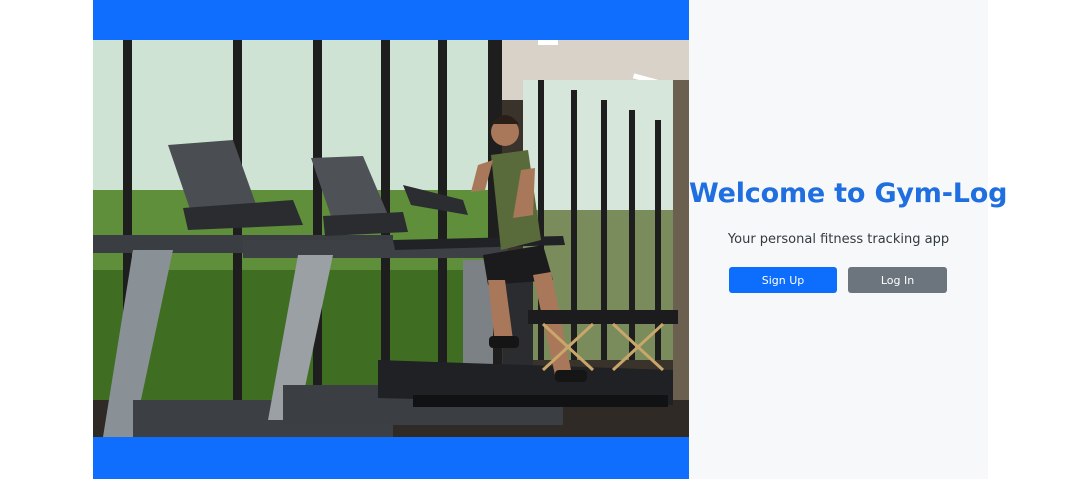 Image resolution: width=1080 pixels, height=479 pixels. I want to click on sign-up-button: Sign Up, so click(783, 280).